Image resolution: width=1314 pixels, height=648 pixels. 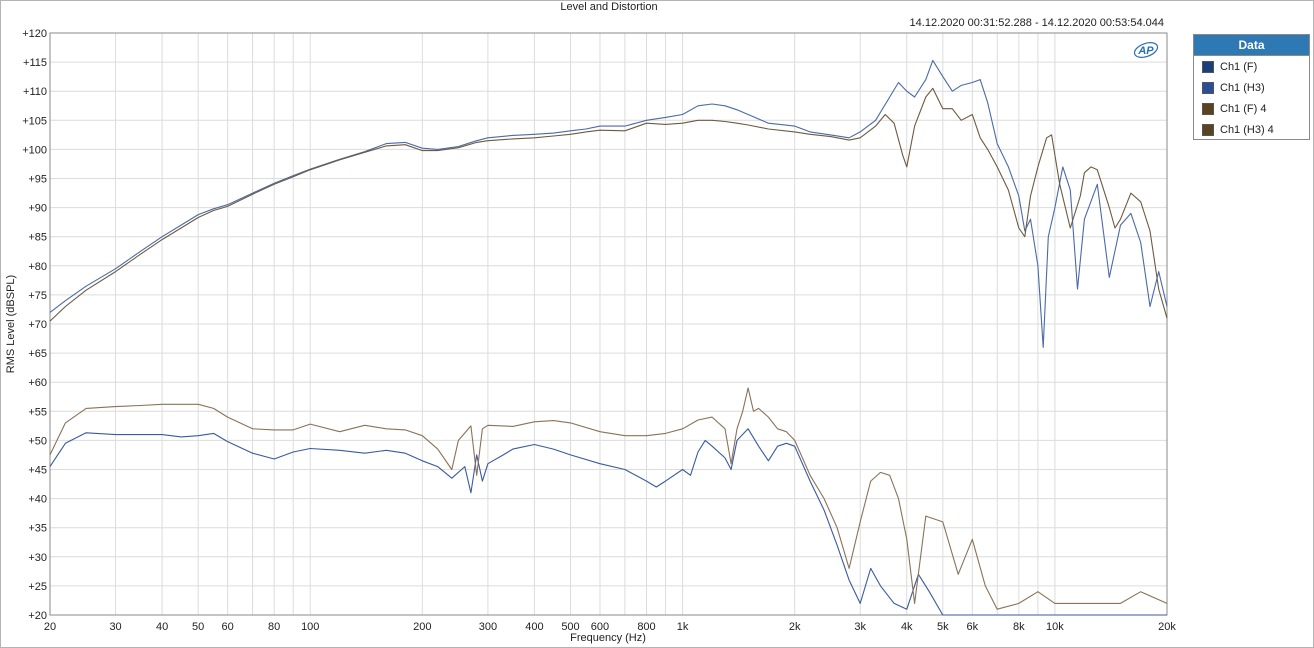 What do you see at coordinates (1239, 66) in the screenshot?
I see `legend-label: Ch1 (F)` at bounding box center [1239, 66].